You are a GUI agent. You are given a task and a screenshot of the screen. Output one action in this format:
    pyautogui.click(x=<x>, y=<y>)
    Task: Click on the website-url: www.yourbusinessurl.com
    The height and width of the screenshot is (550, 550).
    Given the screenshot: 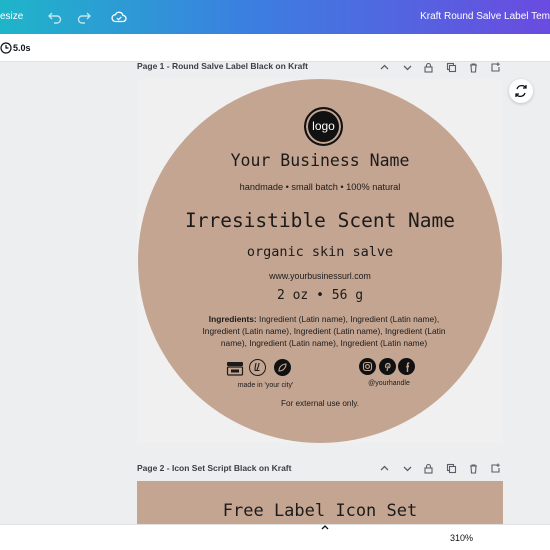 What is the action you would take?
    pyautogui.click(x=320, y=276)
    